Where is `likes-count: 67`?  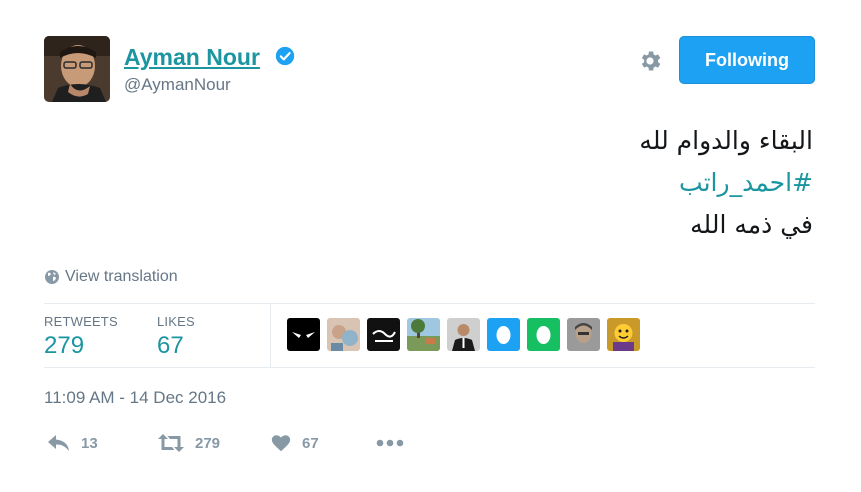
likes-count: 67 is located at coordinates (170, 346).